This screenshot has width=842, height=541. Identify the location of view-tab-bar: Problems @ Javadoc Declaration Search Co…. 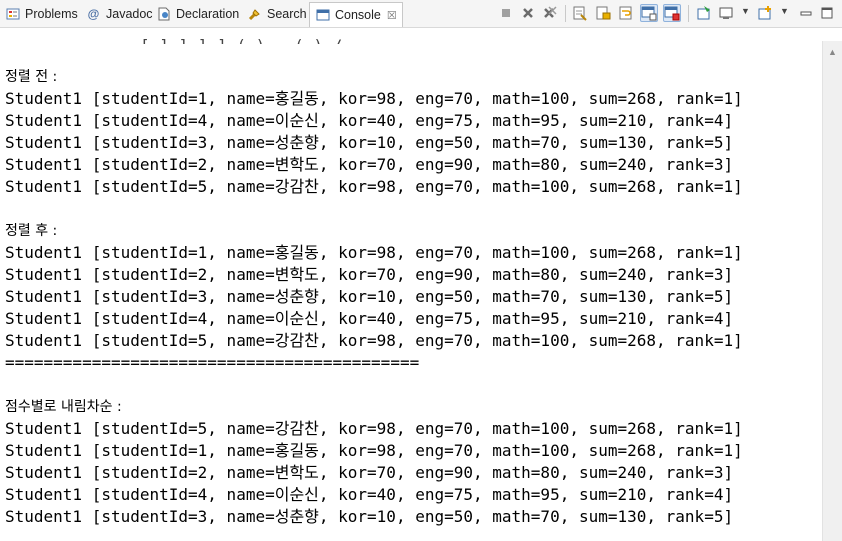
(421, 14).